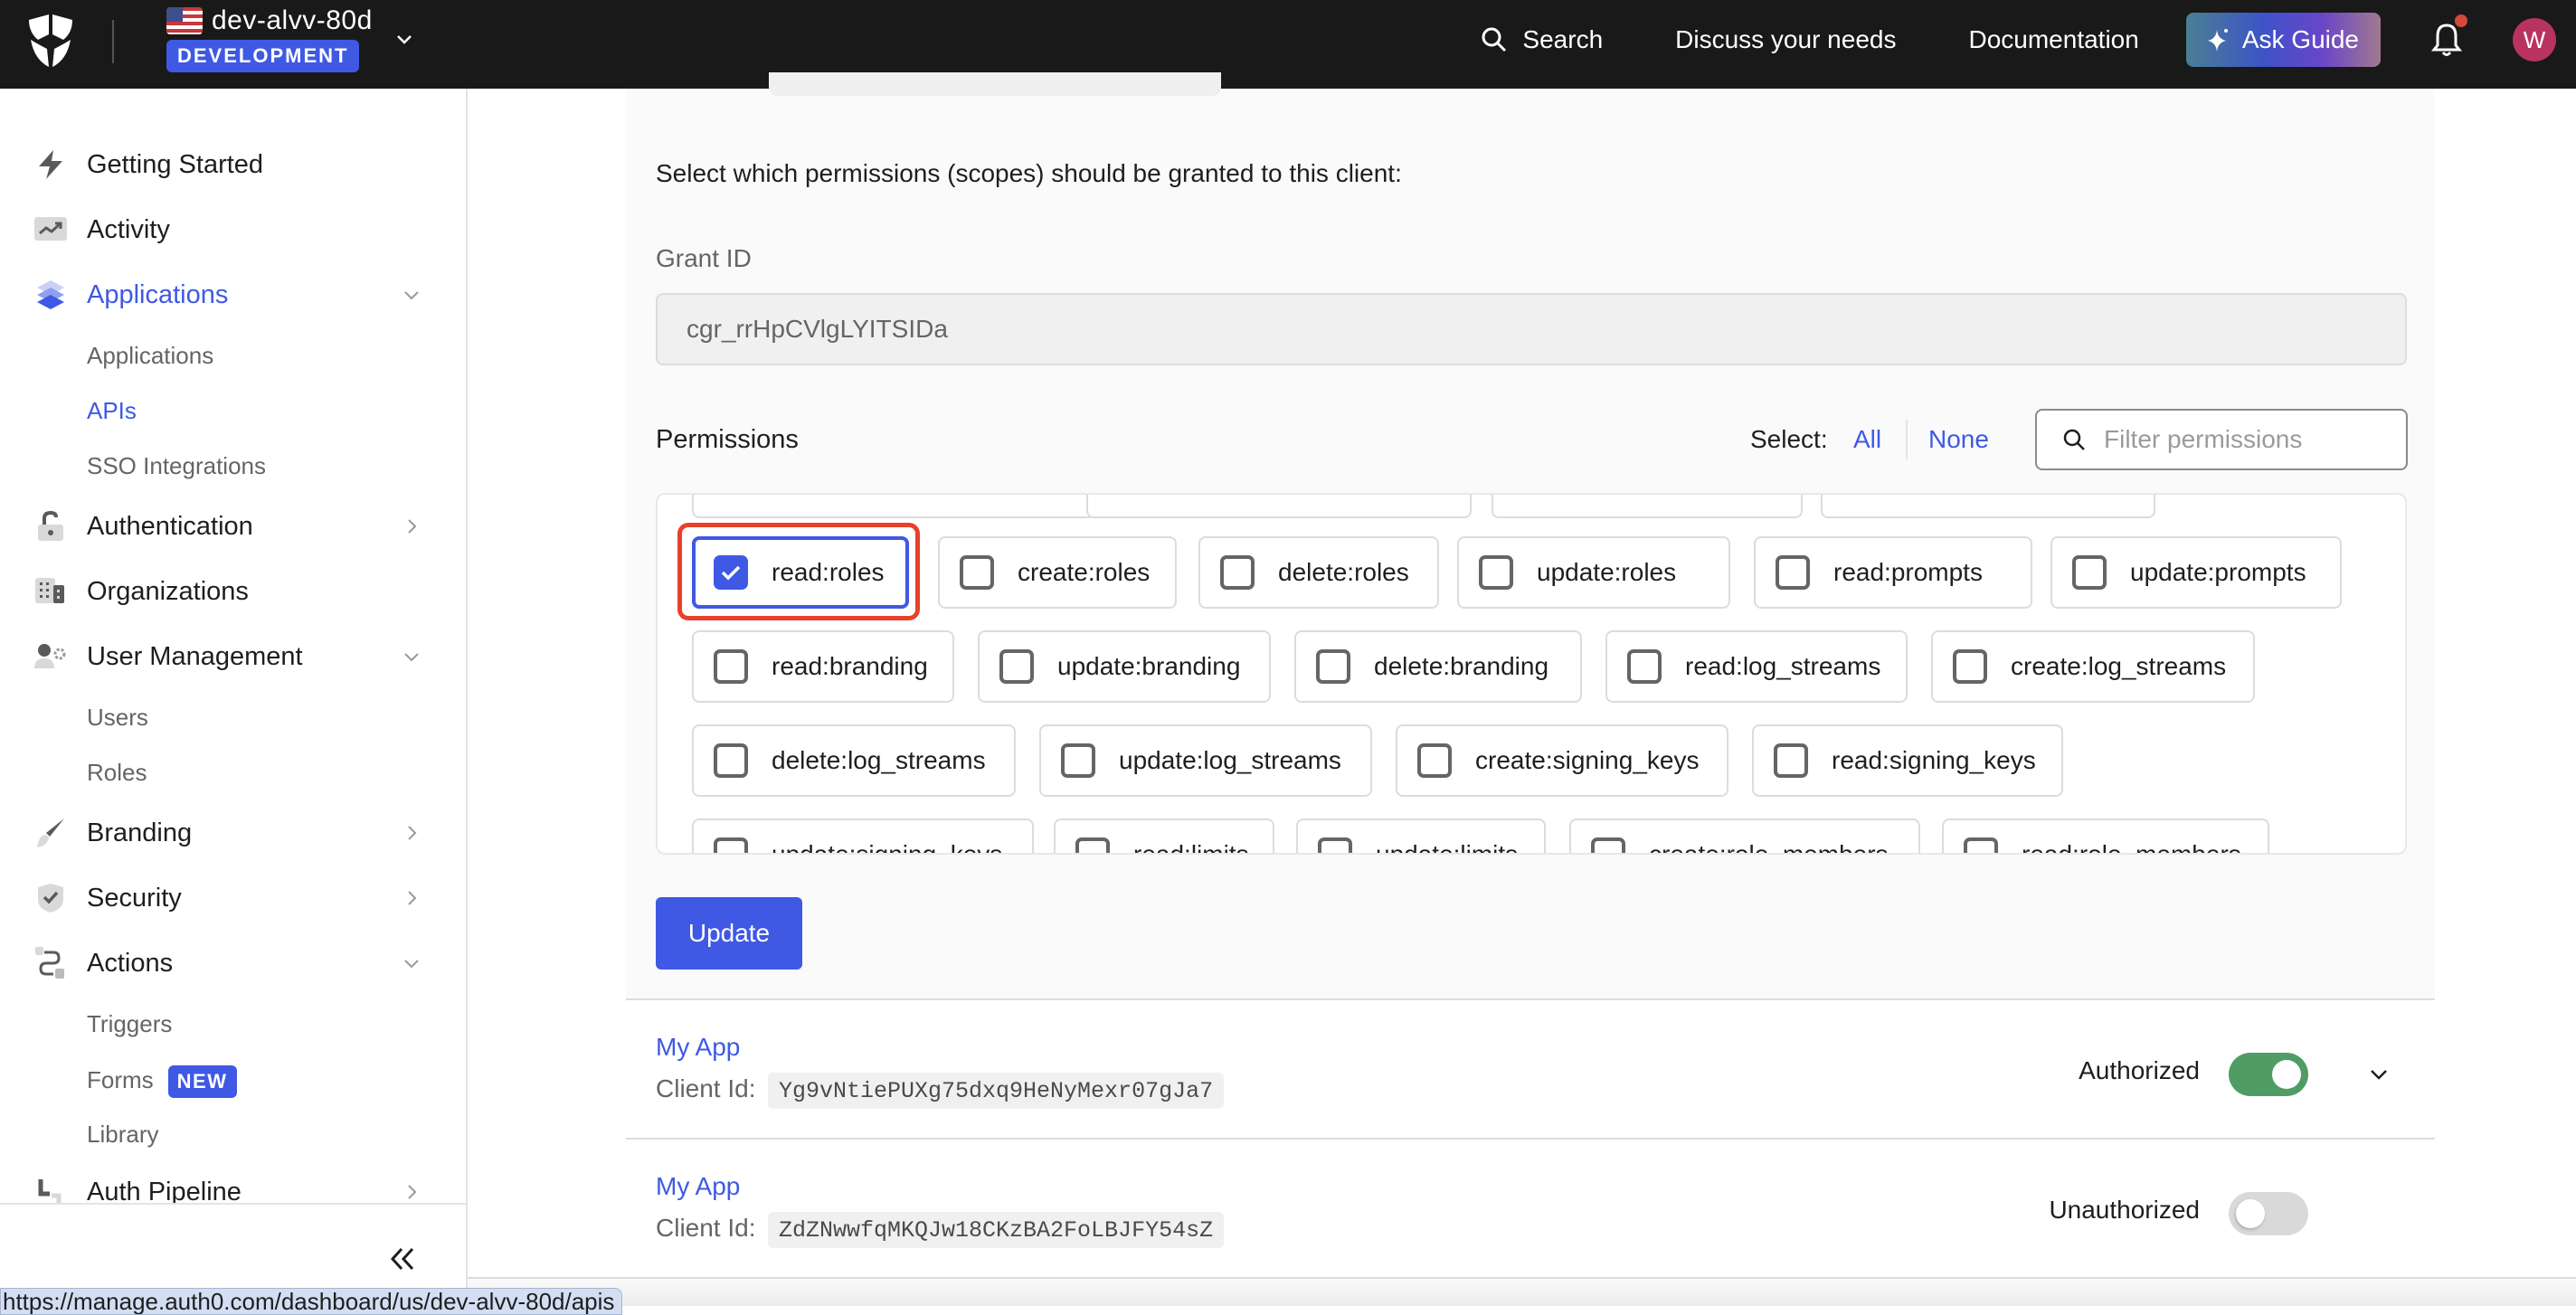 Image resolution: width=2576 pixels, height=1315 pixels. I want to click on flow-icon, so click(51, 963).